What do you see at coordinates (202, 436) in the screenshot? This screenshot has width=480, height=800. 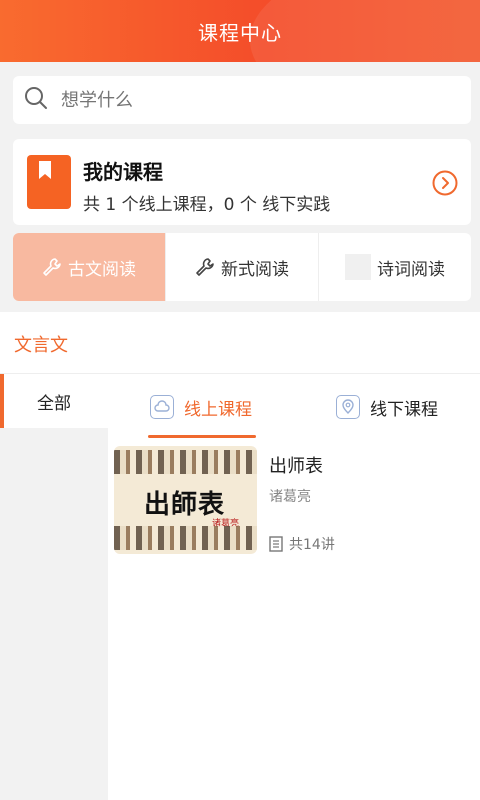 I see `active-tab-indicator` at bounding box center [202, 436].